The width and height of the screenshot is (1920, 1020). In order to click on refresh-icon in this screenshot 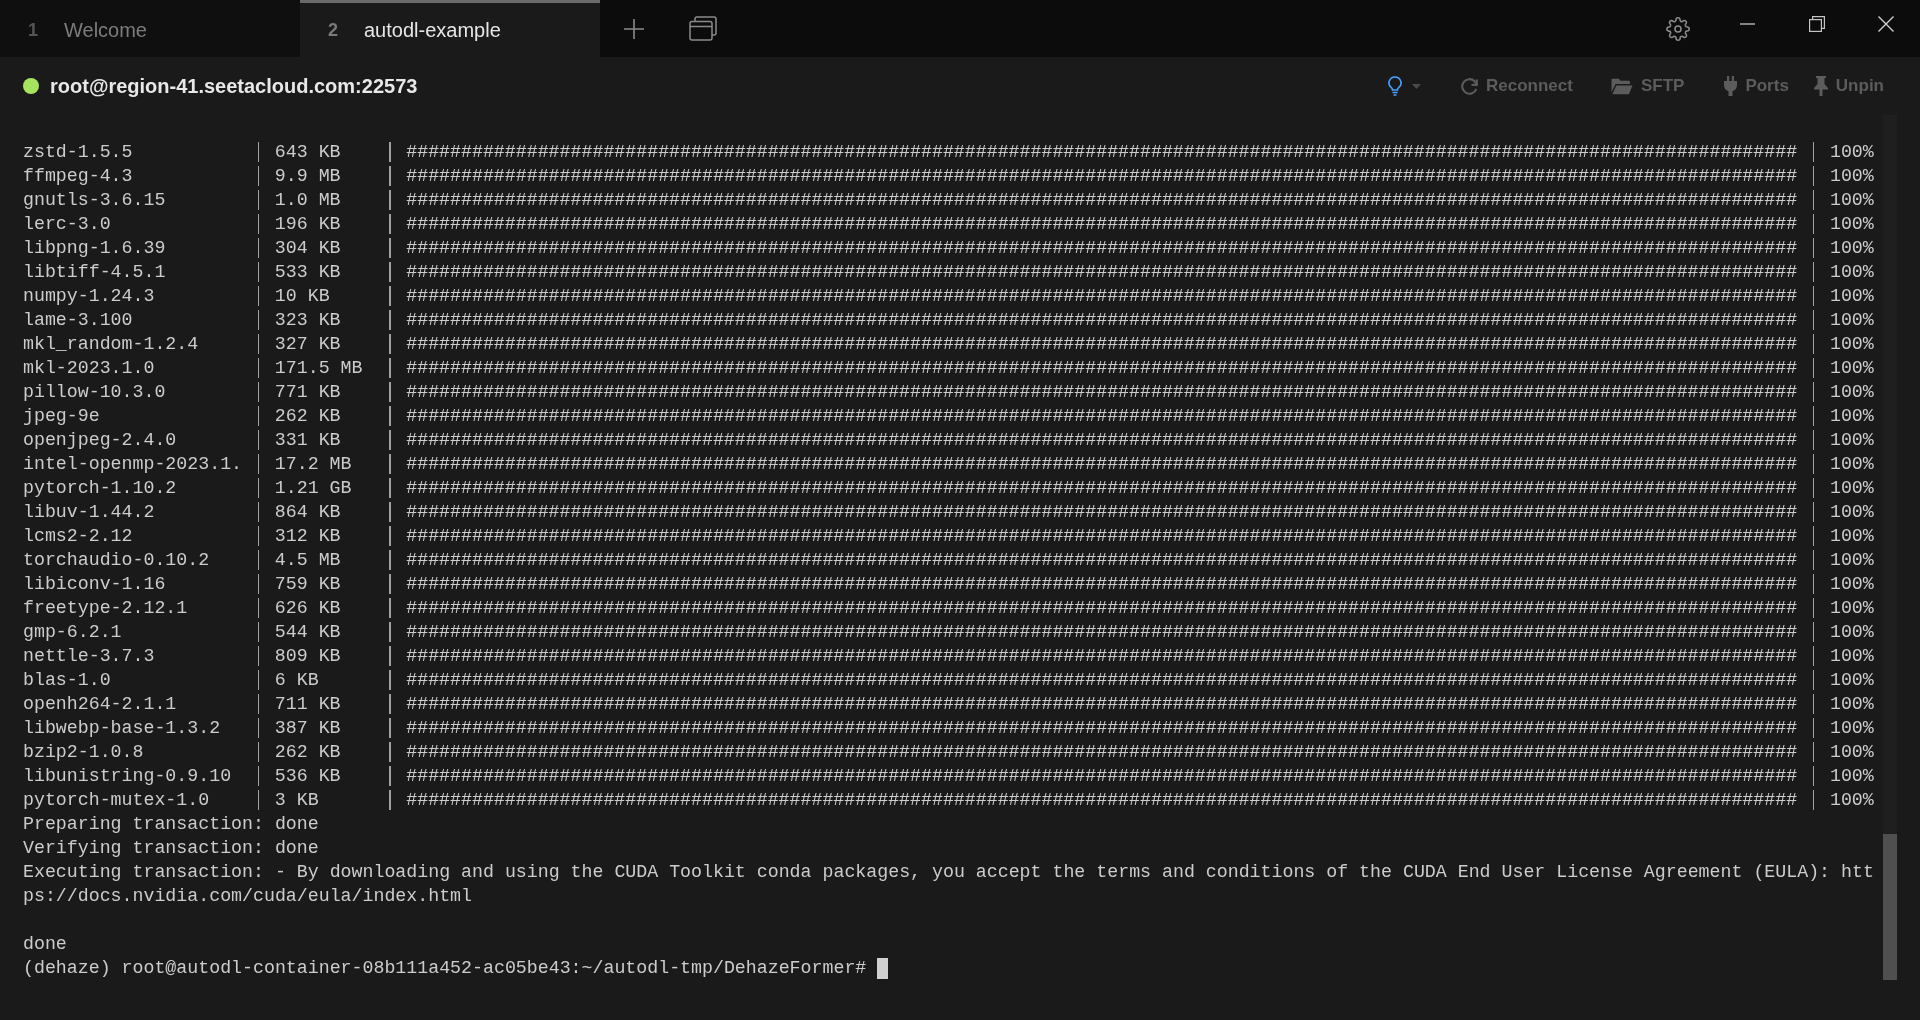, I will do `click(1469, 86)`.